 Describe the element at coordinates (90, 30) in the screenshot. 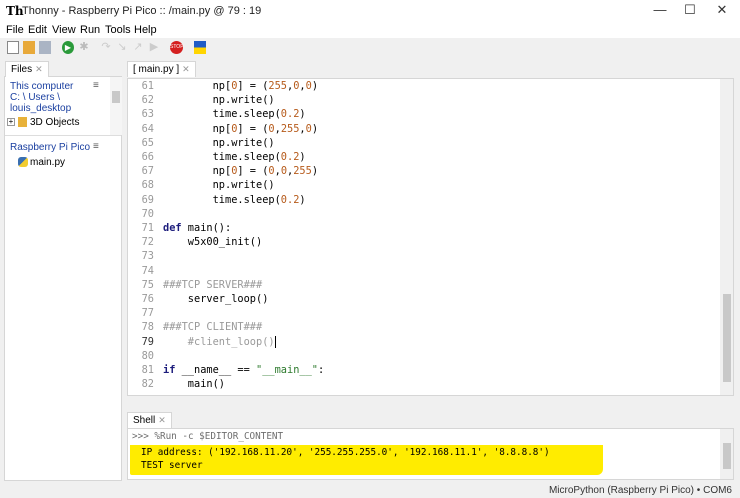

I see `menu-run: Run` at that location.